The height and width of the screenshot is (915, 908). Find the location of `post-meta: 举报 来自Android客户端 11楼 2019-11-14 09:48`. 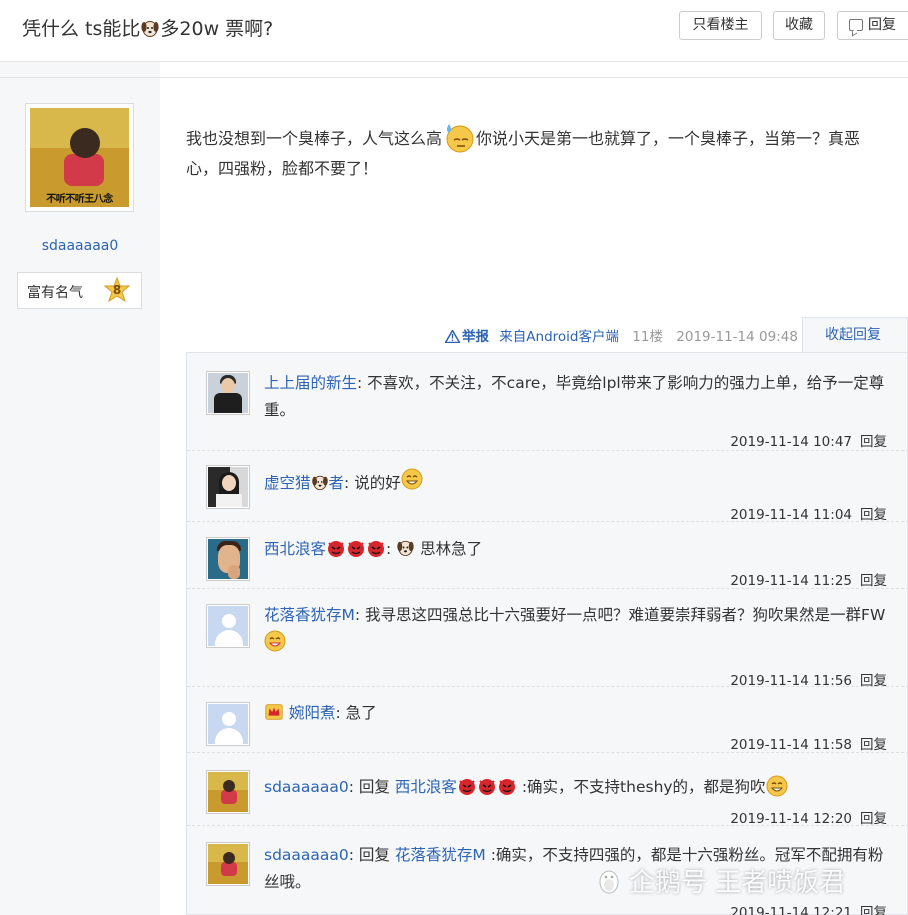

post-meta: 举报 来自Android客户端 11楼 2019-11-14 09:48 is located at coordinates (621, 335).